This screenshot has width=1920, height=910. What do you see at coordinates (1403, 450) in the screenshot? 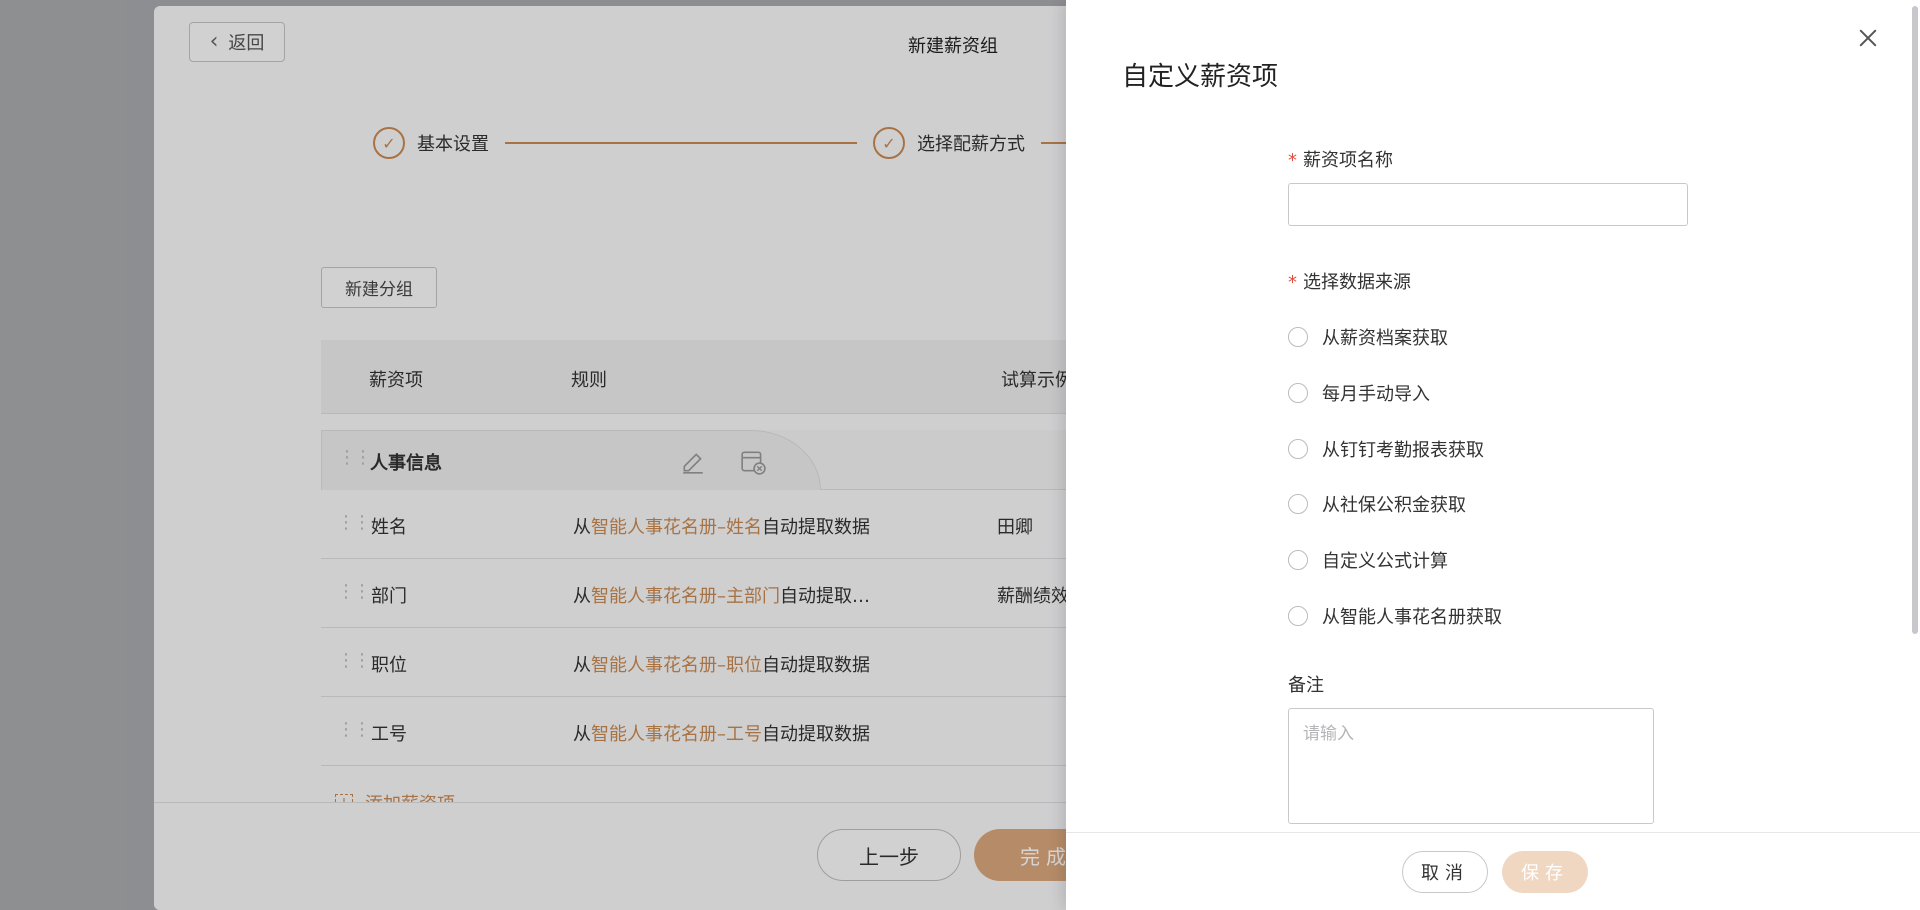
I see `option-label: 从钉钉考勤报表获取` at bounding box center [1403, 450].